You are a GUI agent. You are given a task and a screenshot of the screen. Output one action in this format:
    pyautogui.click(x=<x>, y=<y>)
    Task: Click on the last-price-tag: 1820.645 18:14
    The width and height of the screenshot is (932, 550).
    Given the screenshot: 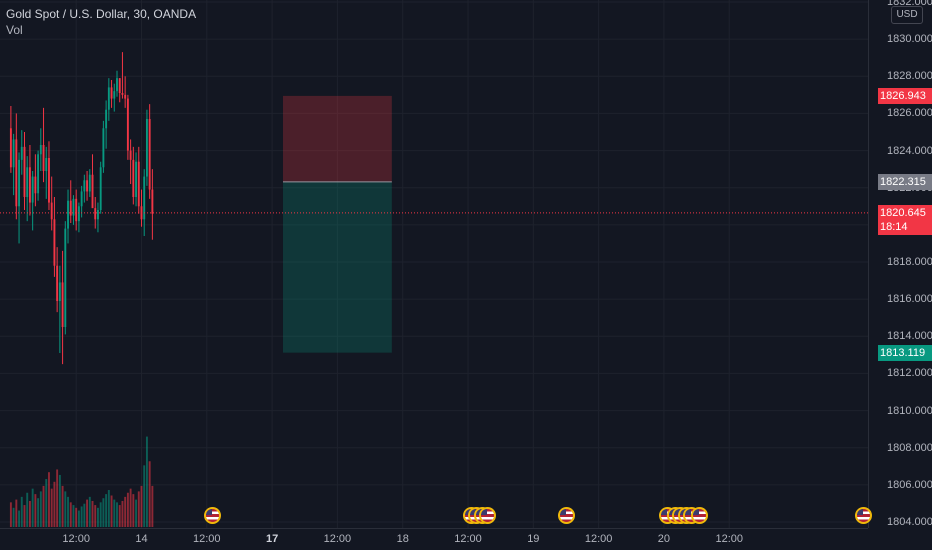 What is the action you would take?
    pyautogui.click(x=905, y=219)
    